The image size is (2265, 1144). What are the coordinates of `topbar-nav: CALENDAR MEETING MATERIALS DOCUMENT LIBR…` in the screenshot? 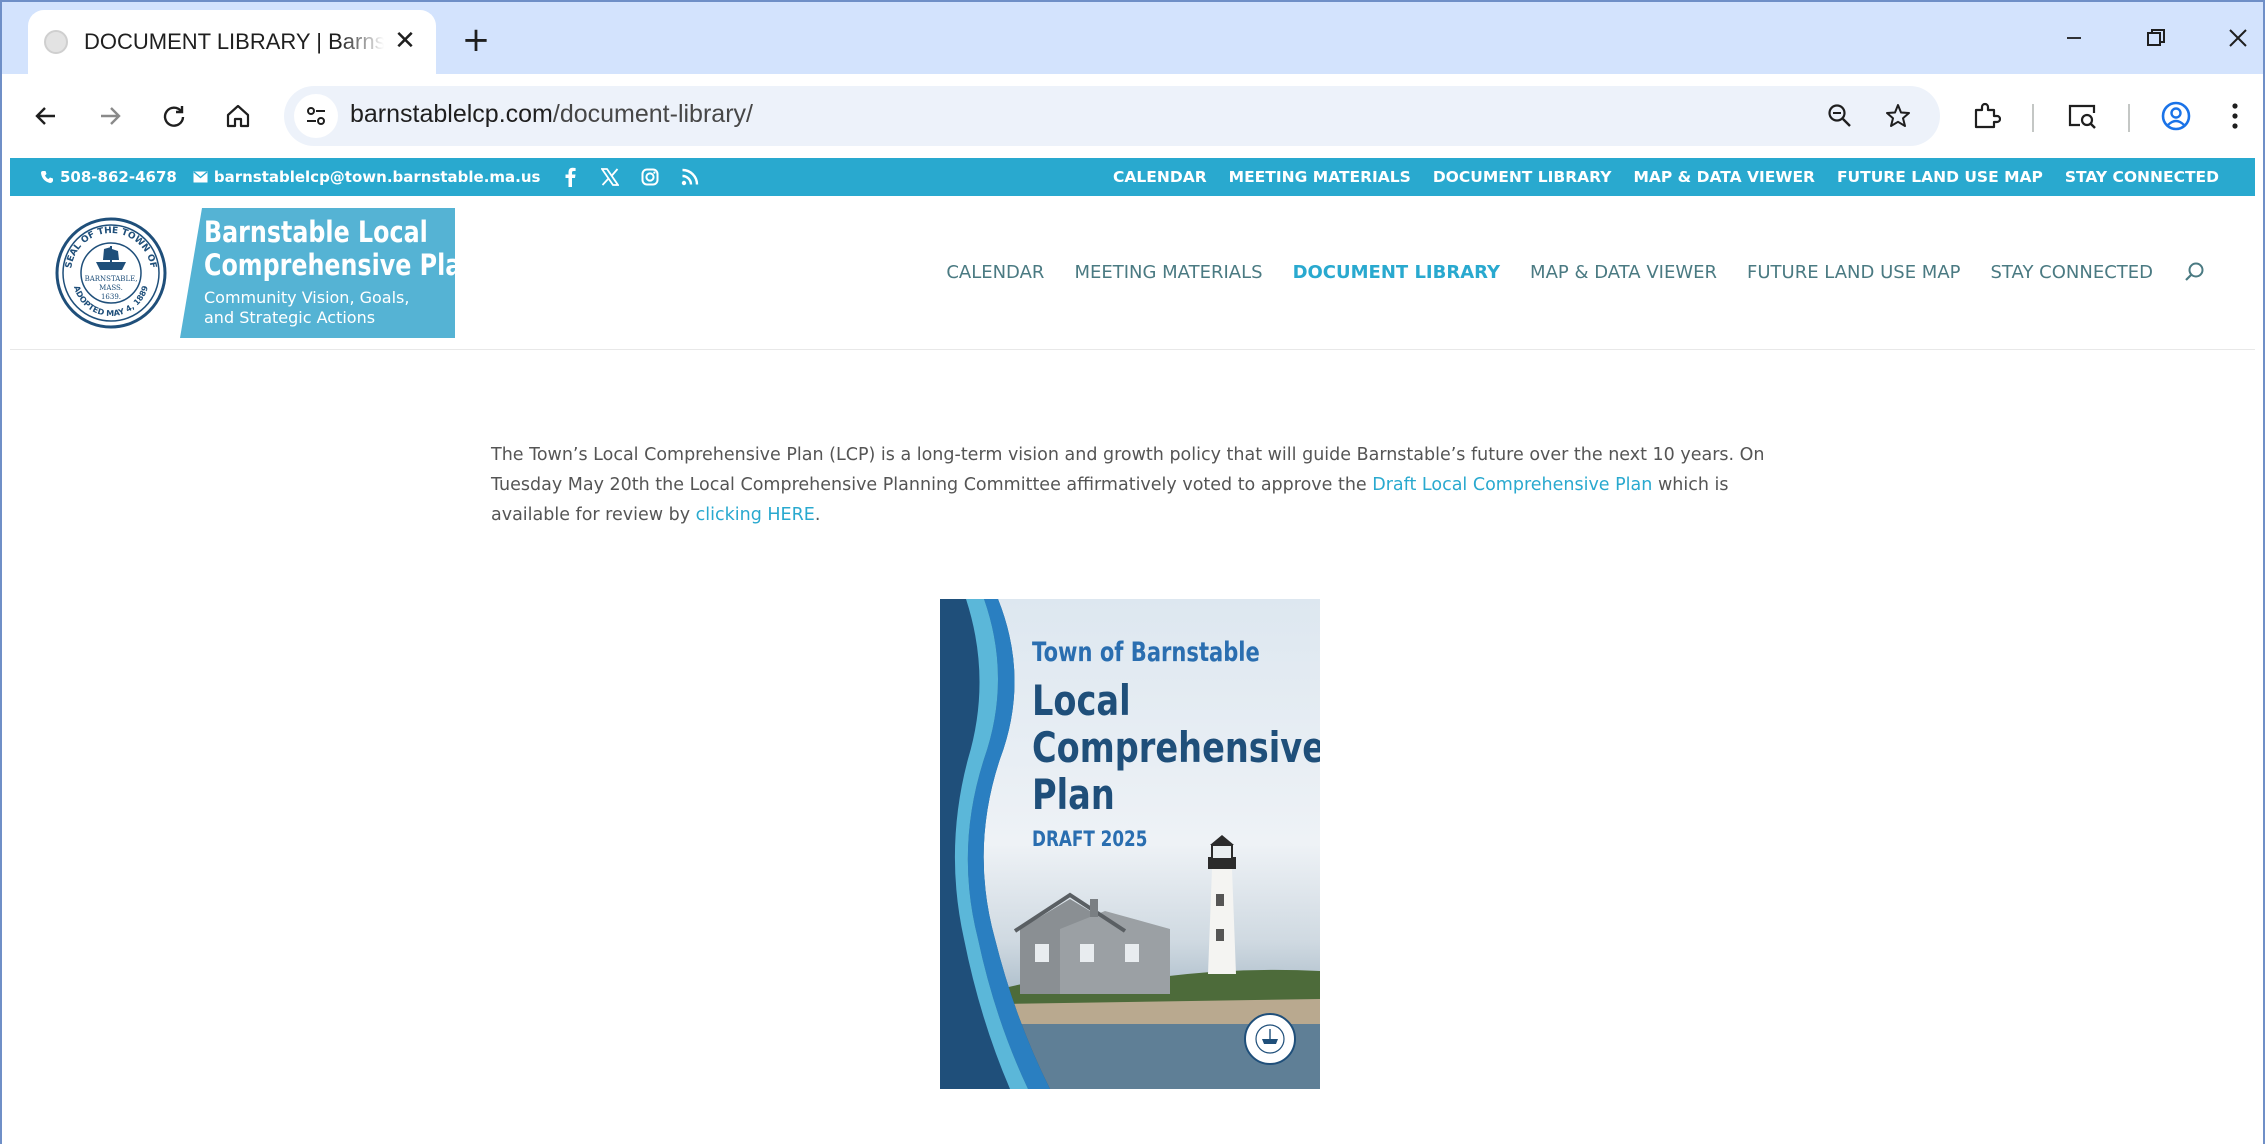 It's located at (1666, 177).